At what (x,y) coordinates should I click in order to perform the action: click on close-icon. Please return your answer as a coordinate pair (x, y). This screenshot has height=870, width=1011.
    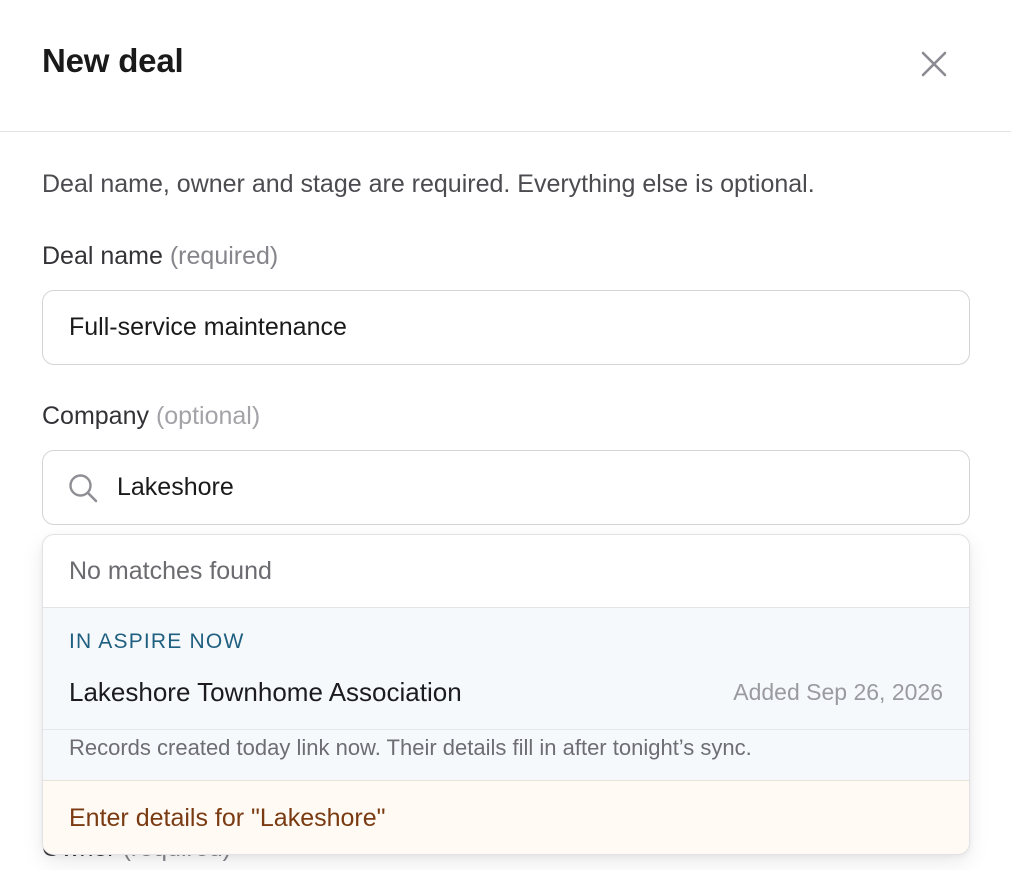
    Looking at the image, I should click on (934, 64).